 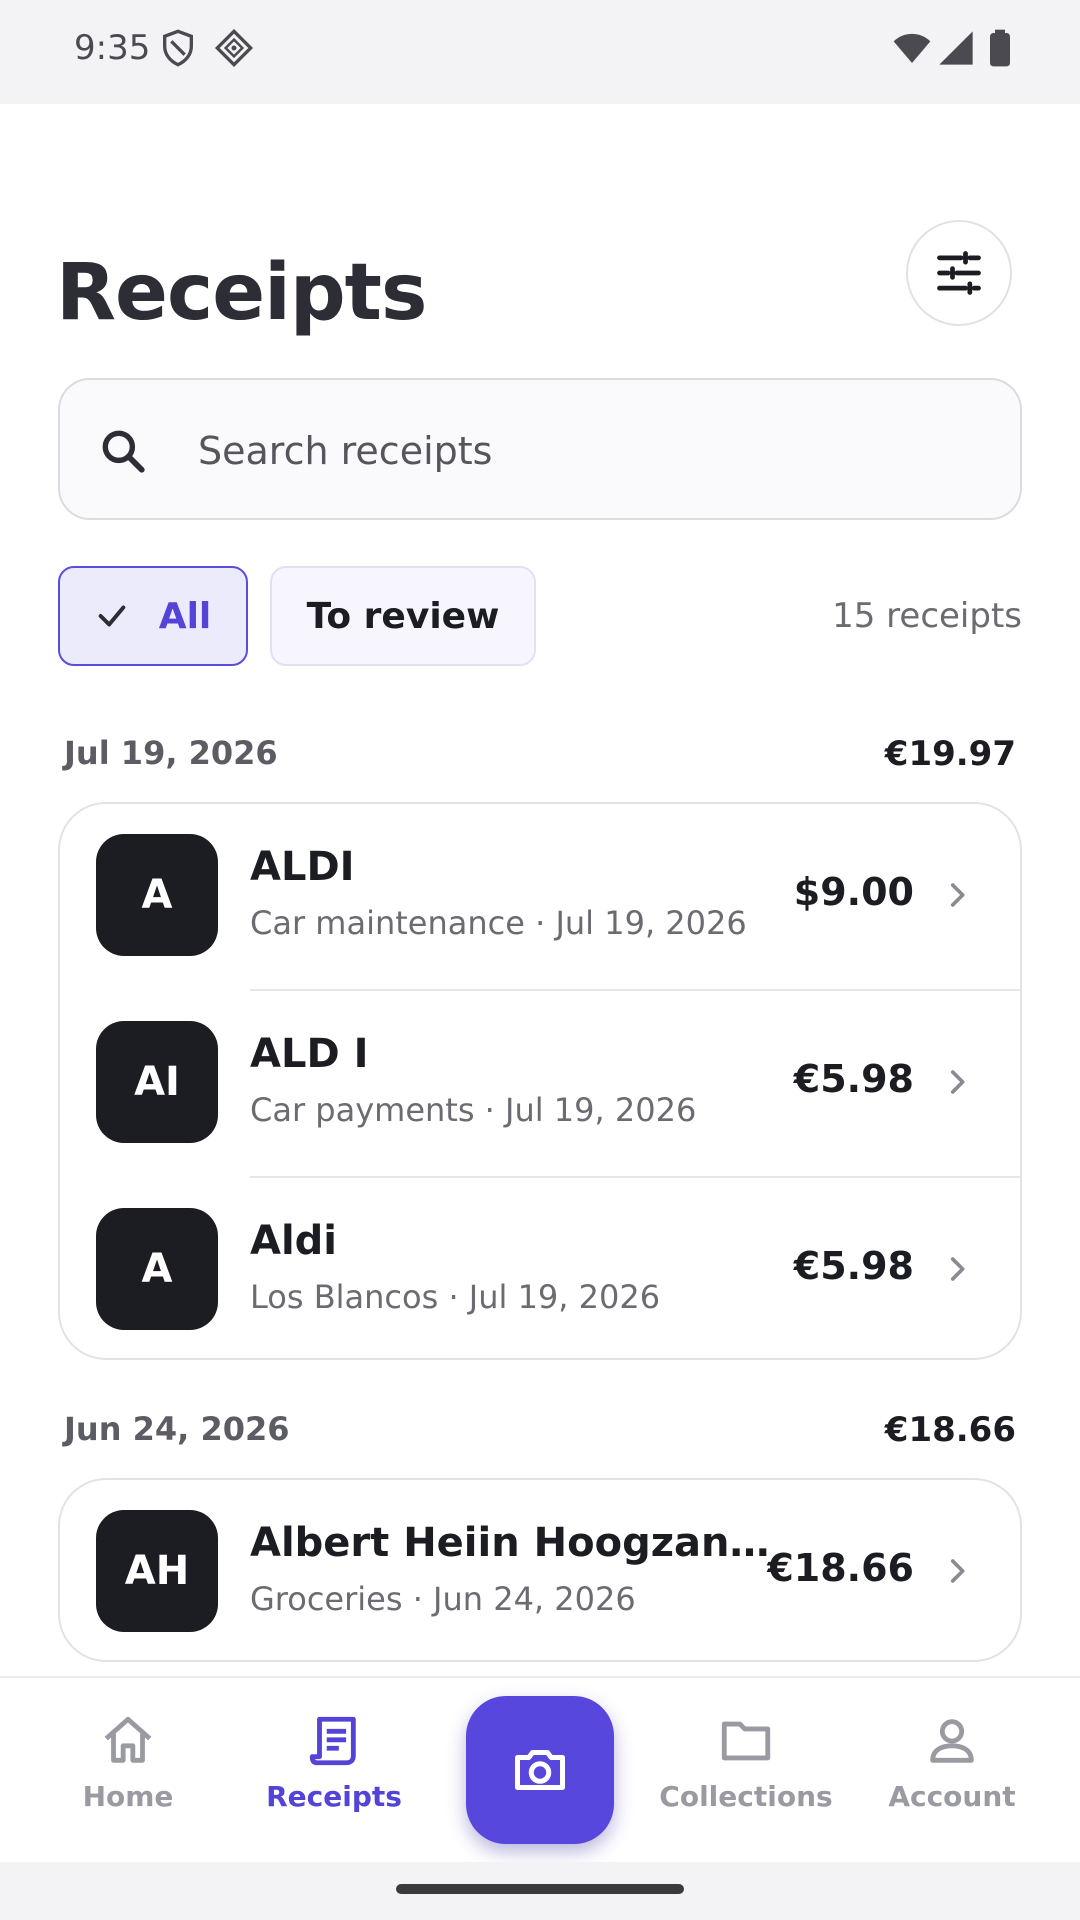 What do you see at coordinates (927, 616) in the screenshot?
I see `receipt-count: 15 receipts` at bounding box center [927, 616].